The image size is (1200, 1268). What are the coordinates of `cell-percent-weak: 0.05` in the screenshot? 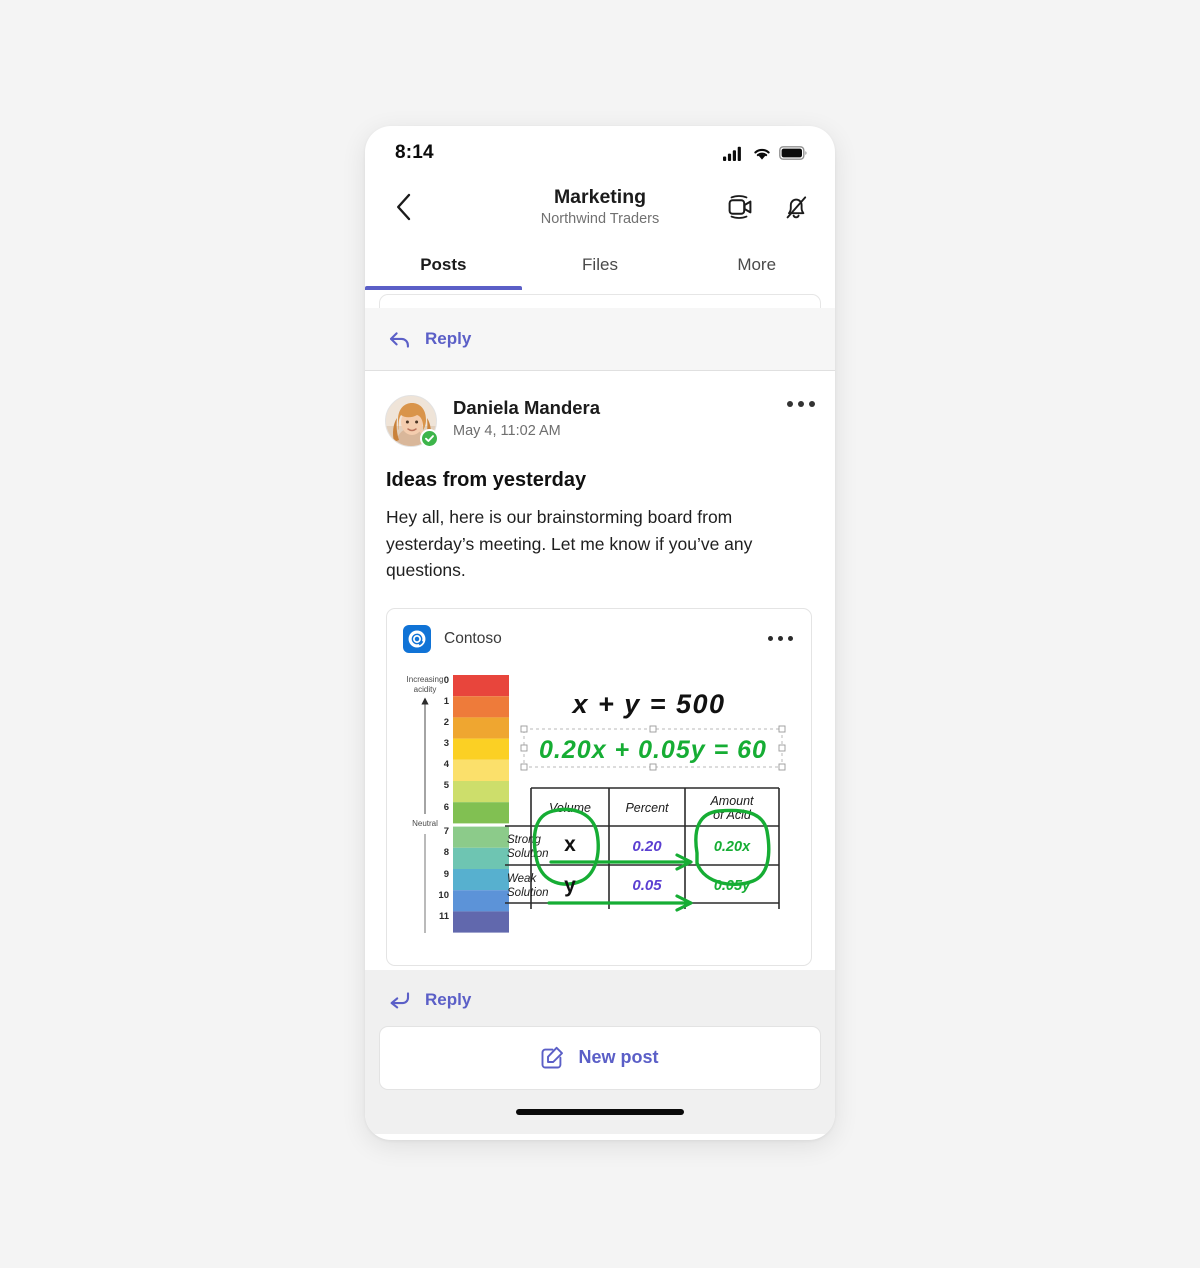 It's located at (647, 885).